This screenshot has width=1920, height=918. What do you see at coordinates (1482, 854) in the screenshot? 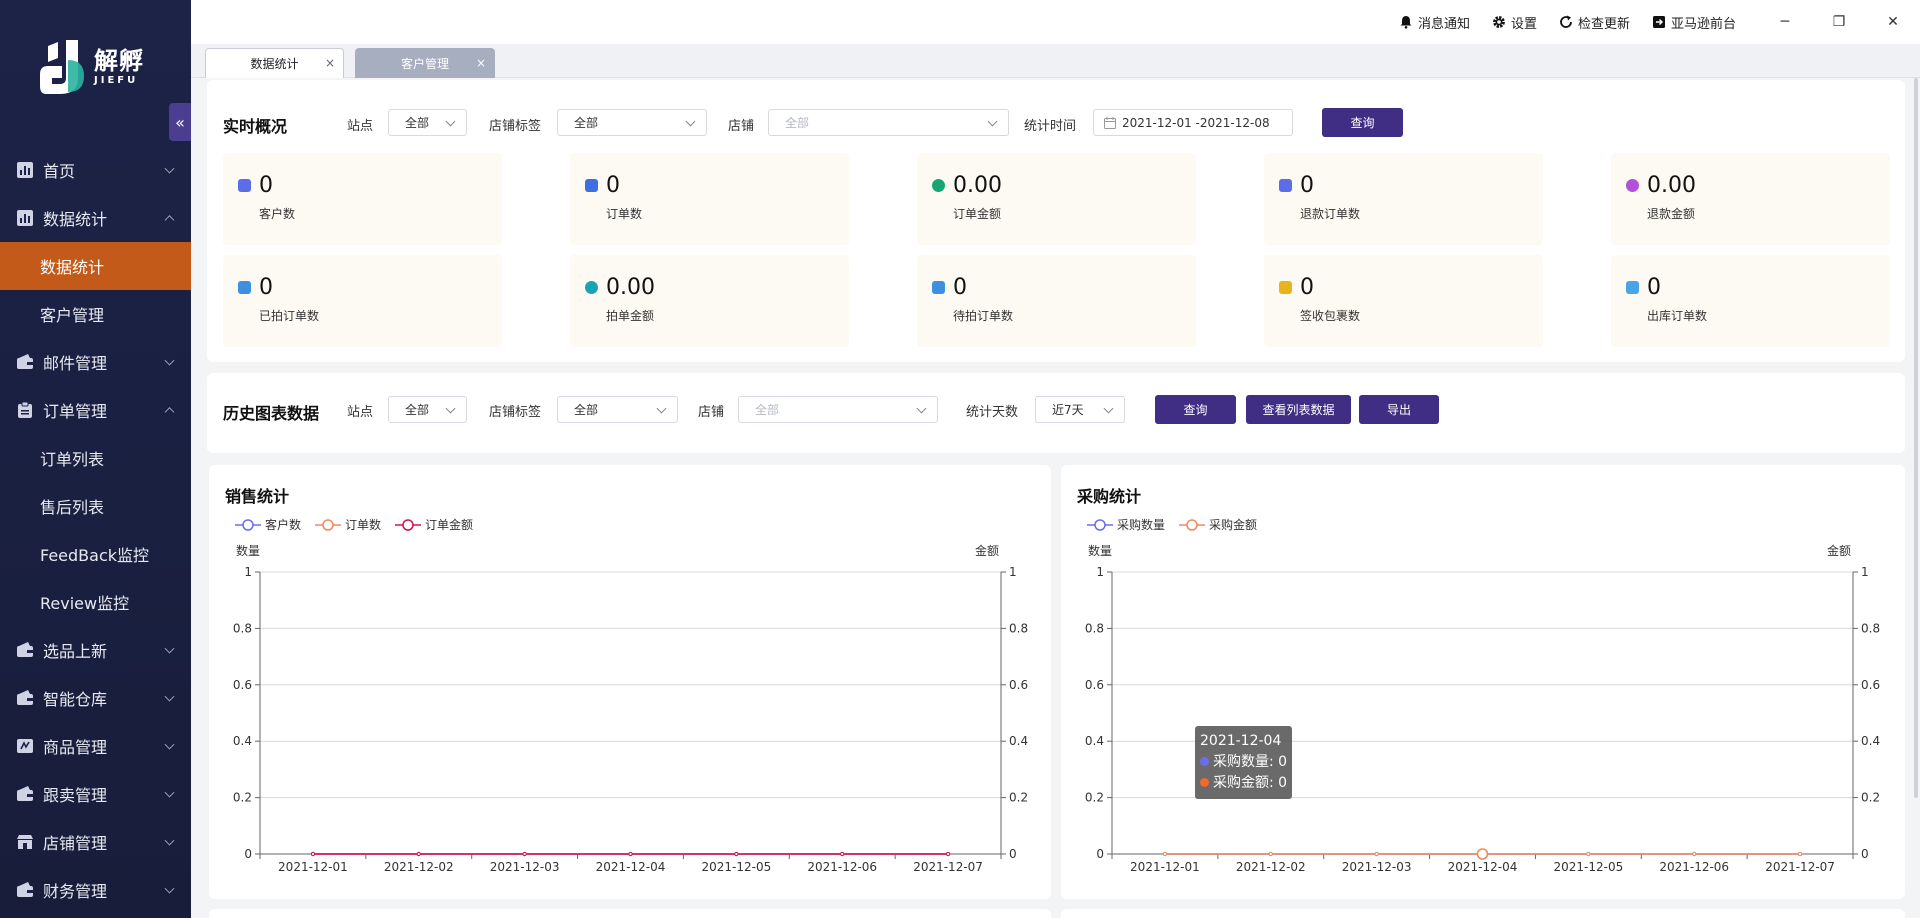
I see `hover-point` at bounding box center [1482, 854].